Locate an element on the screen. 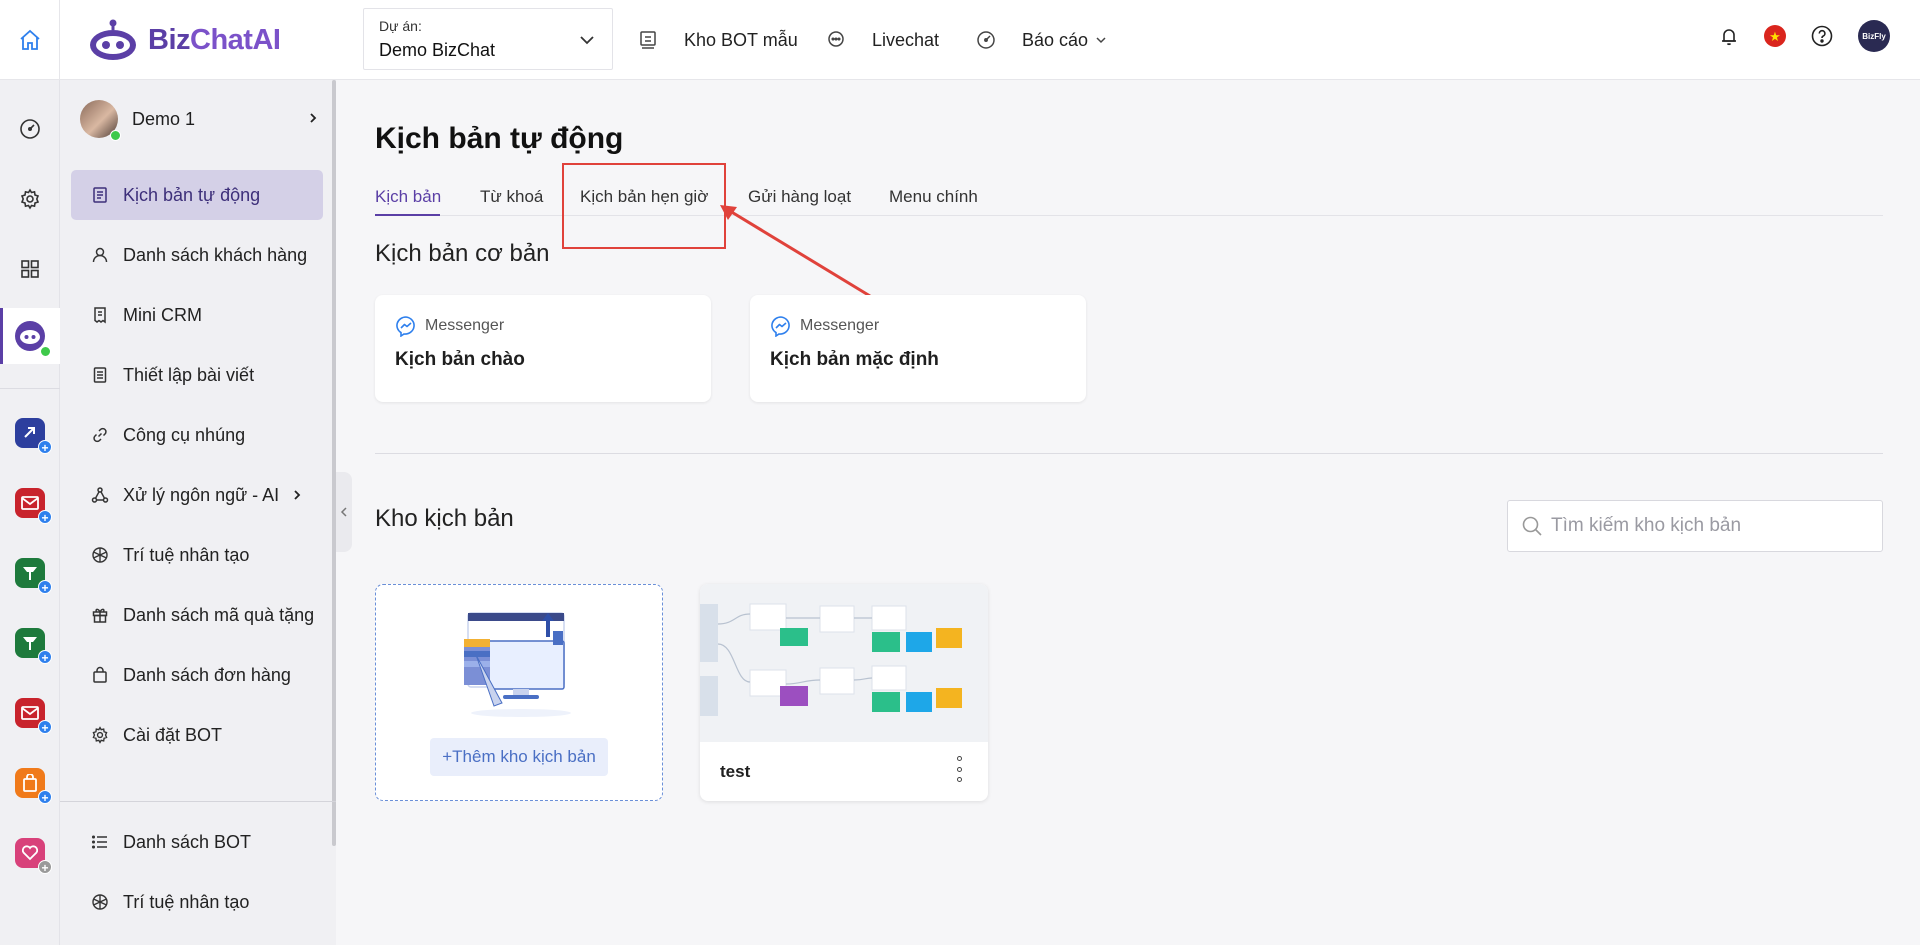 The image size is (1920, 945). design-illustration-icon is located at coordinates (517, 664).